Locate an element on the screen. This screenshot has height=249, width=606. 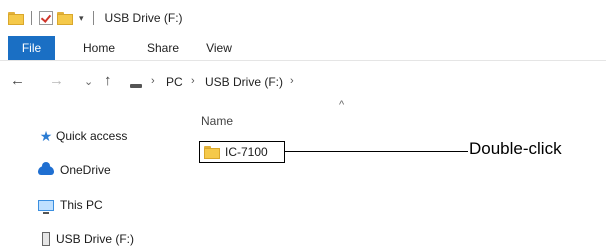
new-folder-icon is located at coordinates (65, 18).